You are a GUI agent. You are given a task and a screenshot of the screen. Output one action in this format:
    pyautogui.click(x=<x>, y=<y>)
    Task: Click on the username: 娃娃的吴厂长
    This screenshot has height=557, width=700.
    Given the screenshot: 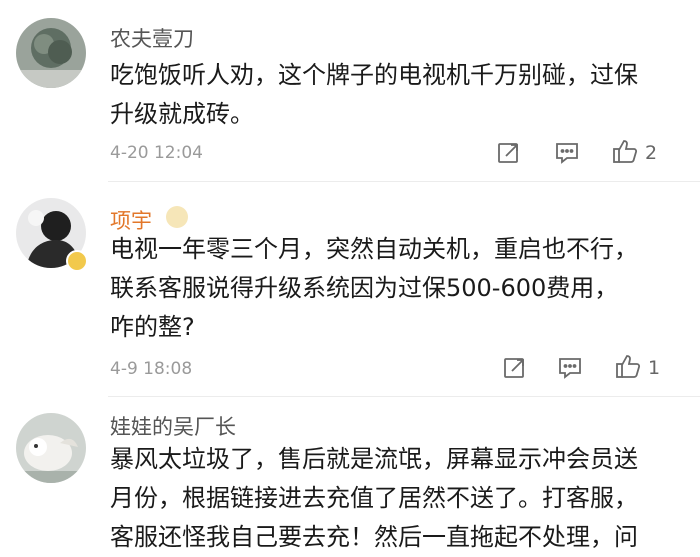 What is the action you would take?
    pyautogui.click(x=173, y=426)
    